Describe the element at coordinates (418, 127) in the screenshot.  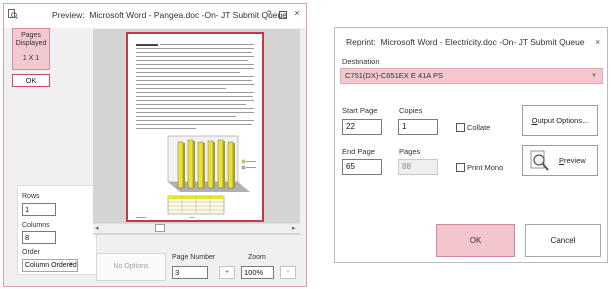
I see `copies-input: 1` at that location.